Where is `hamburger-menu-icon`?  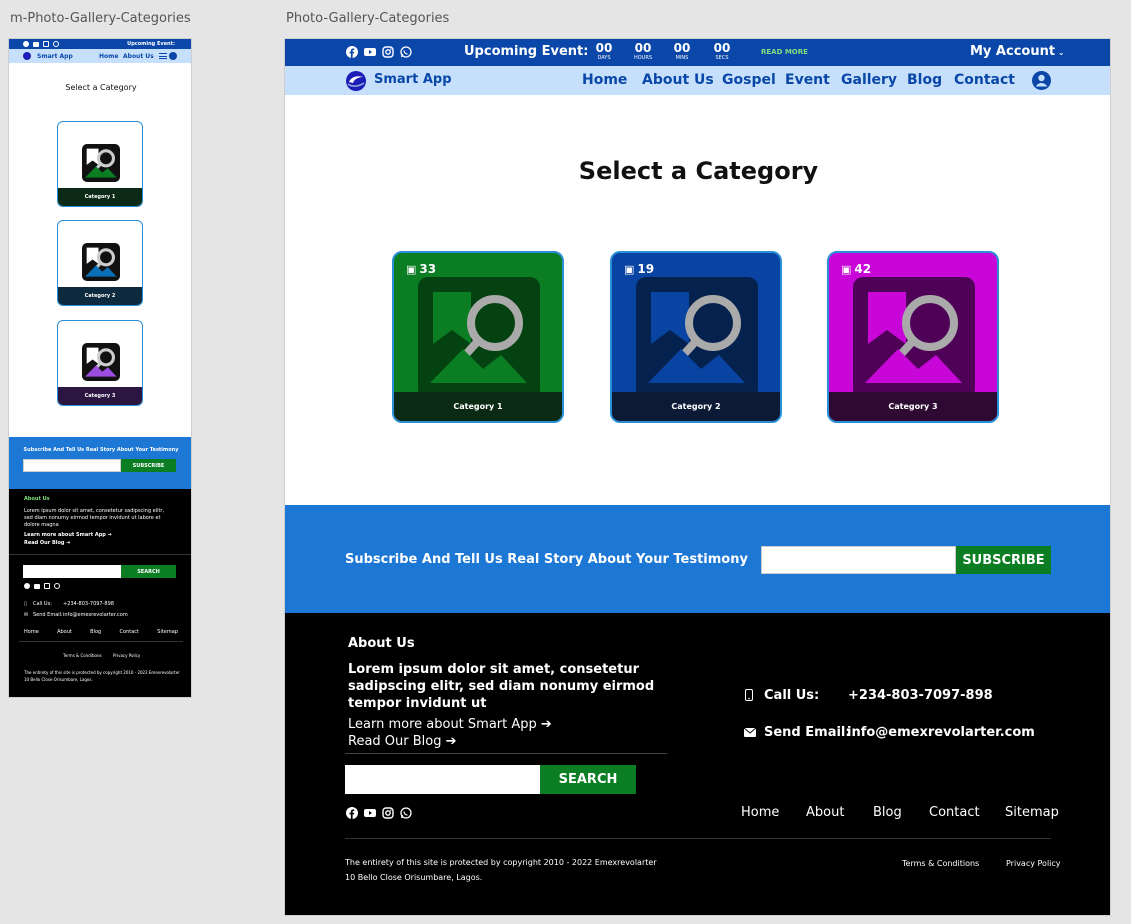 hamburger-menu-icon is located at coordinates (163, 56).